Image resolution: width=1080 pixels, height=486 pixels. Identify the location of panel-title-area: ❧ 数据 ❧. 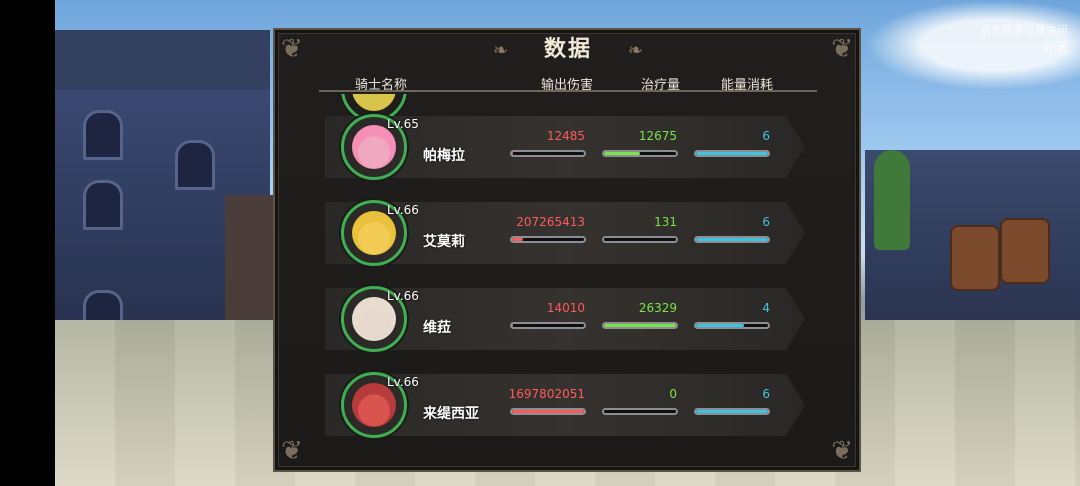
(568, 50).